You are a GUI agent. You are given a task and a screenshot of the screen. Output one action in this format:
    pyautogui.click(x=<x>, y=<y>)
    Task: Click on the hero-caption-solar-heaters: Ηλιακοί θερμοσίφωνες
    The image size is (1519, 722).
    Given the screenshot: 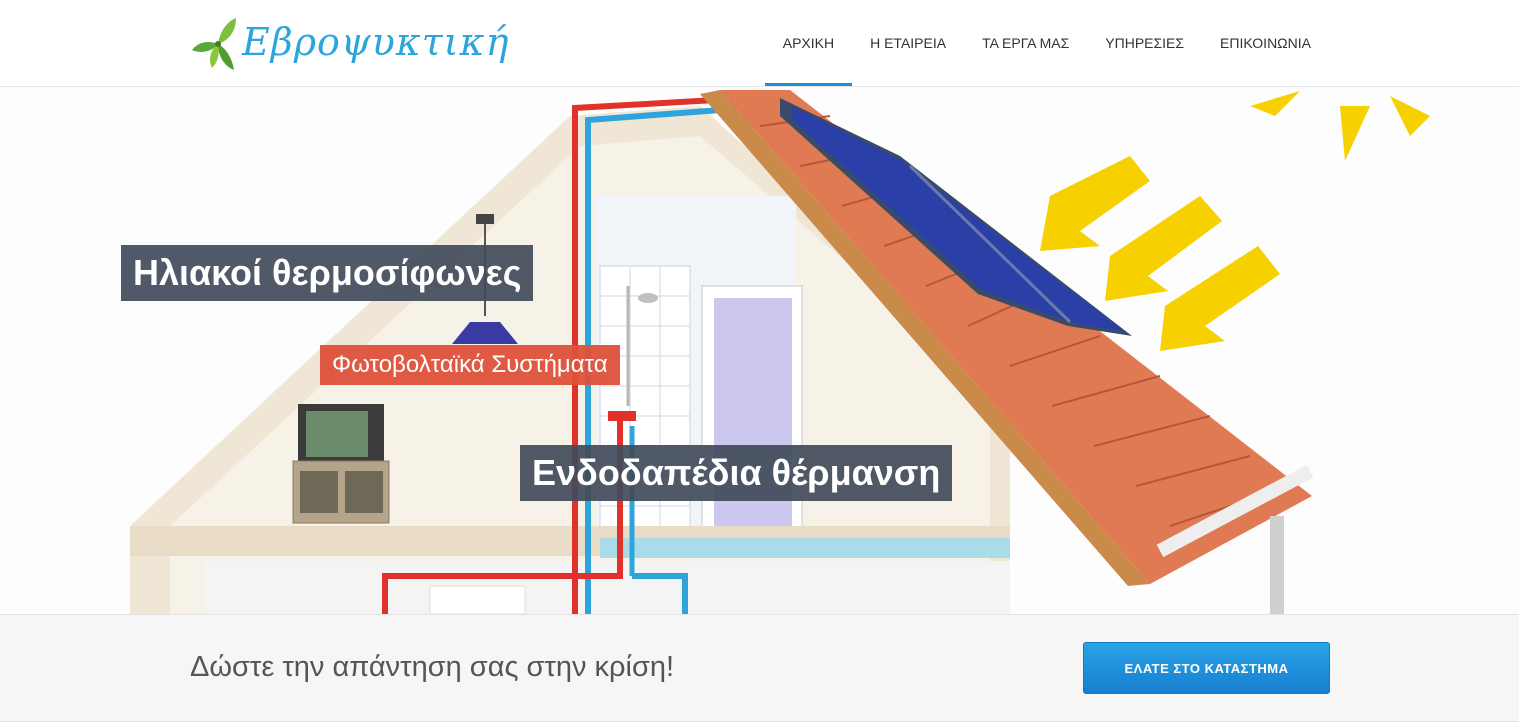 What is the action you would take?
    pyautogui.click(x=327, y=273)
    